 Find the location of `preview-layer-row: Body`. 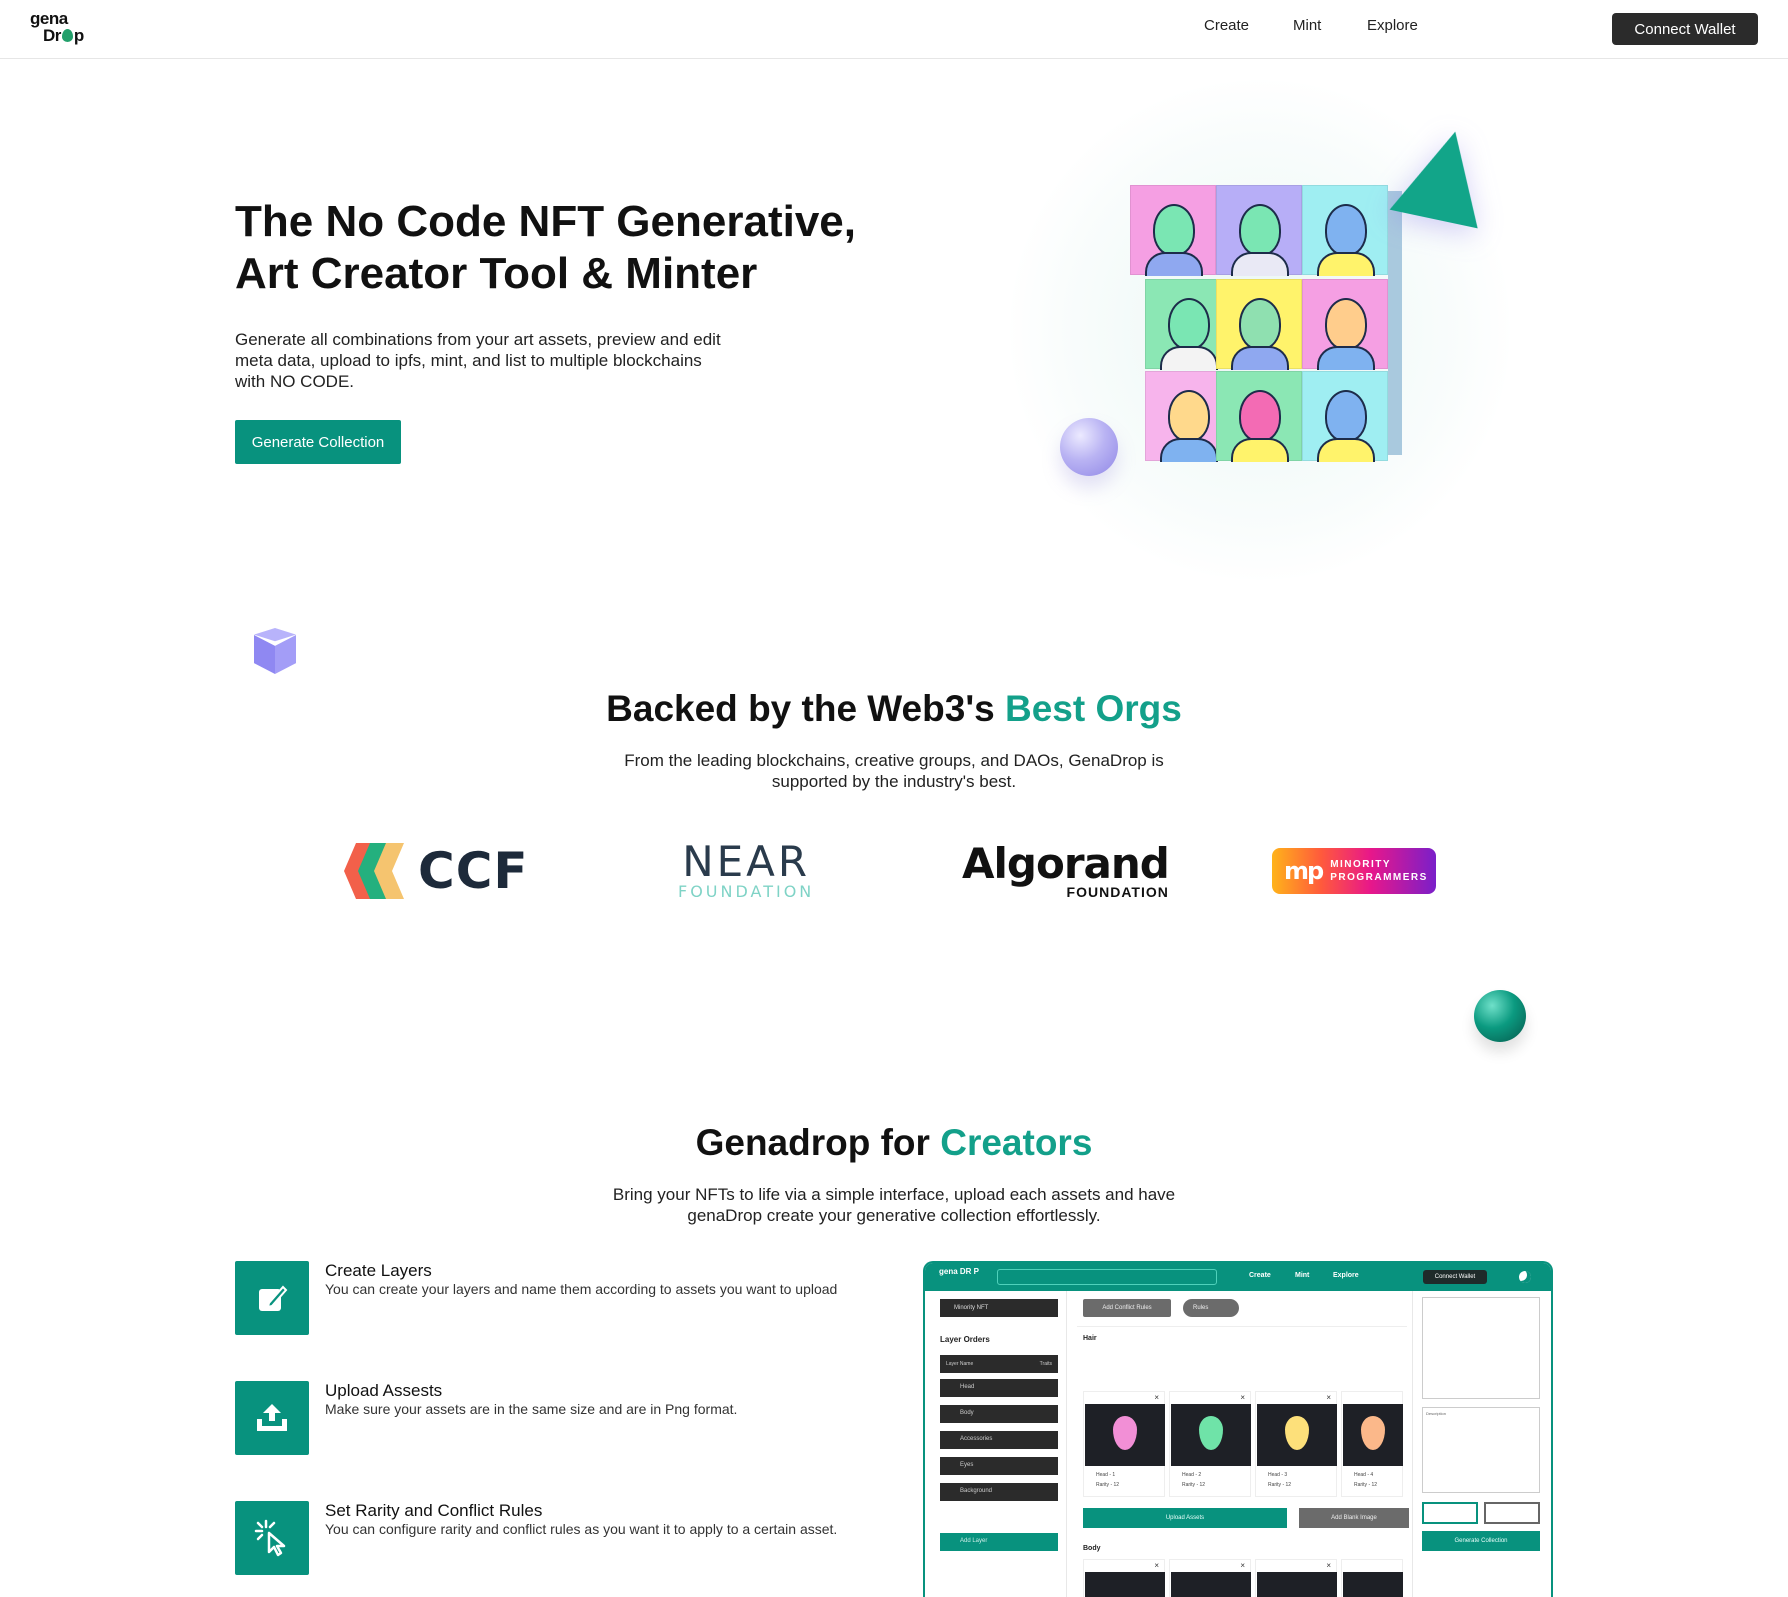

preview-layer-row: Body is located at coordinates (999, 1414).